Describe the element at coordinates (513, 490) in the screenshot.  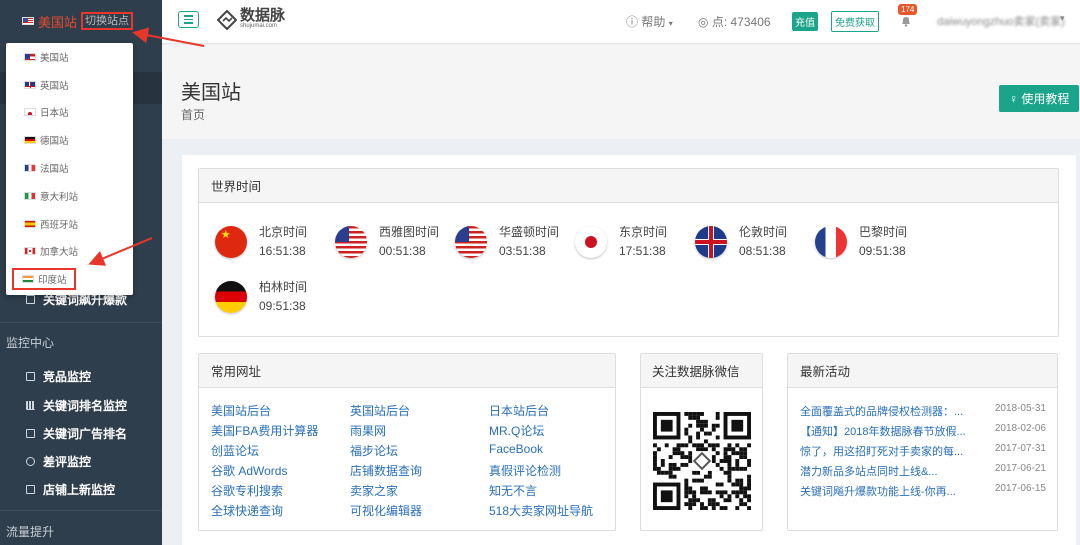
I see `common-link: 知无不言` at that location.